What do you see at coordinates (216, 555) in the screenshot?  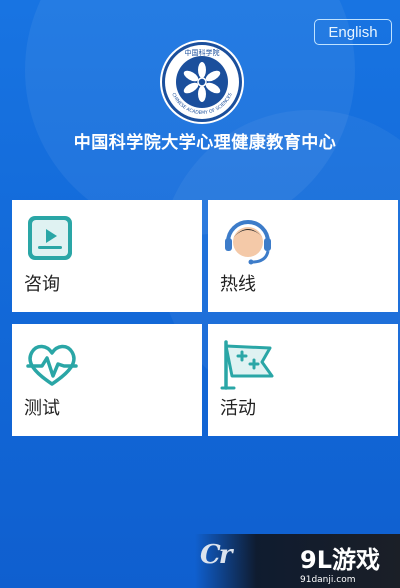 I see `cr-logo: Cr` at bounding box center [216, 555].